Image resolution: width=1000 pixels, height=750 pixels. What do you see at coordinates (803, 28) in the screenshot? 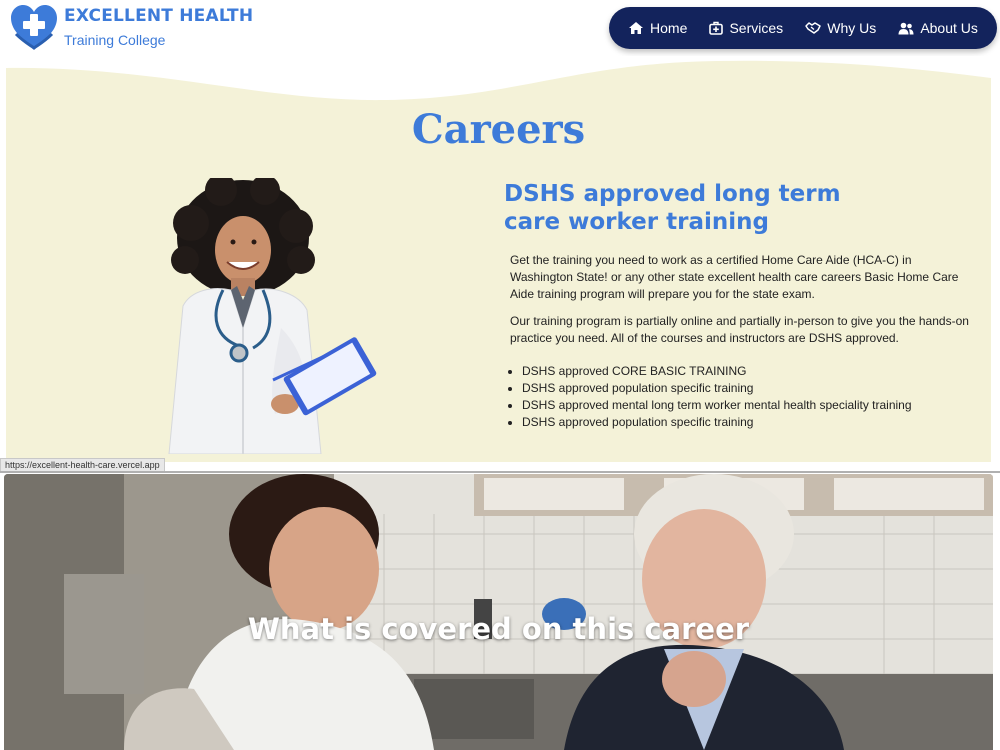
I see `main-nav: Home Services Why Us About Us` at bounding box center [803, 28].